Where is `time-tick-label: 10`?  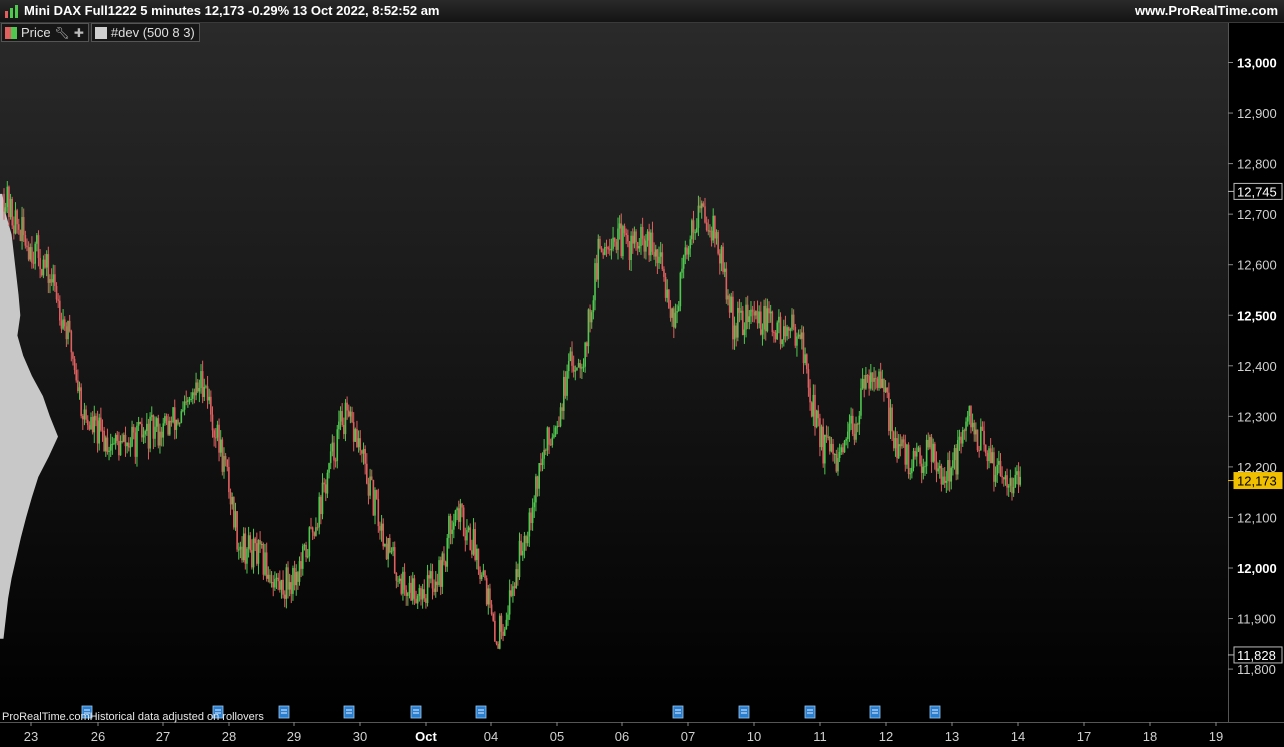 time-tick-label: 10 is located at coordinates (754, 736).